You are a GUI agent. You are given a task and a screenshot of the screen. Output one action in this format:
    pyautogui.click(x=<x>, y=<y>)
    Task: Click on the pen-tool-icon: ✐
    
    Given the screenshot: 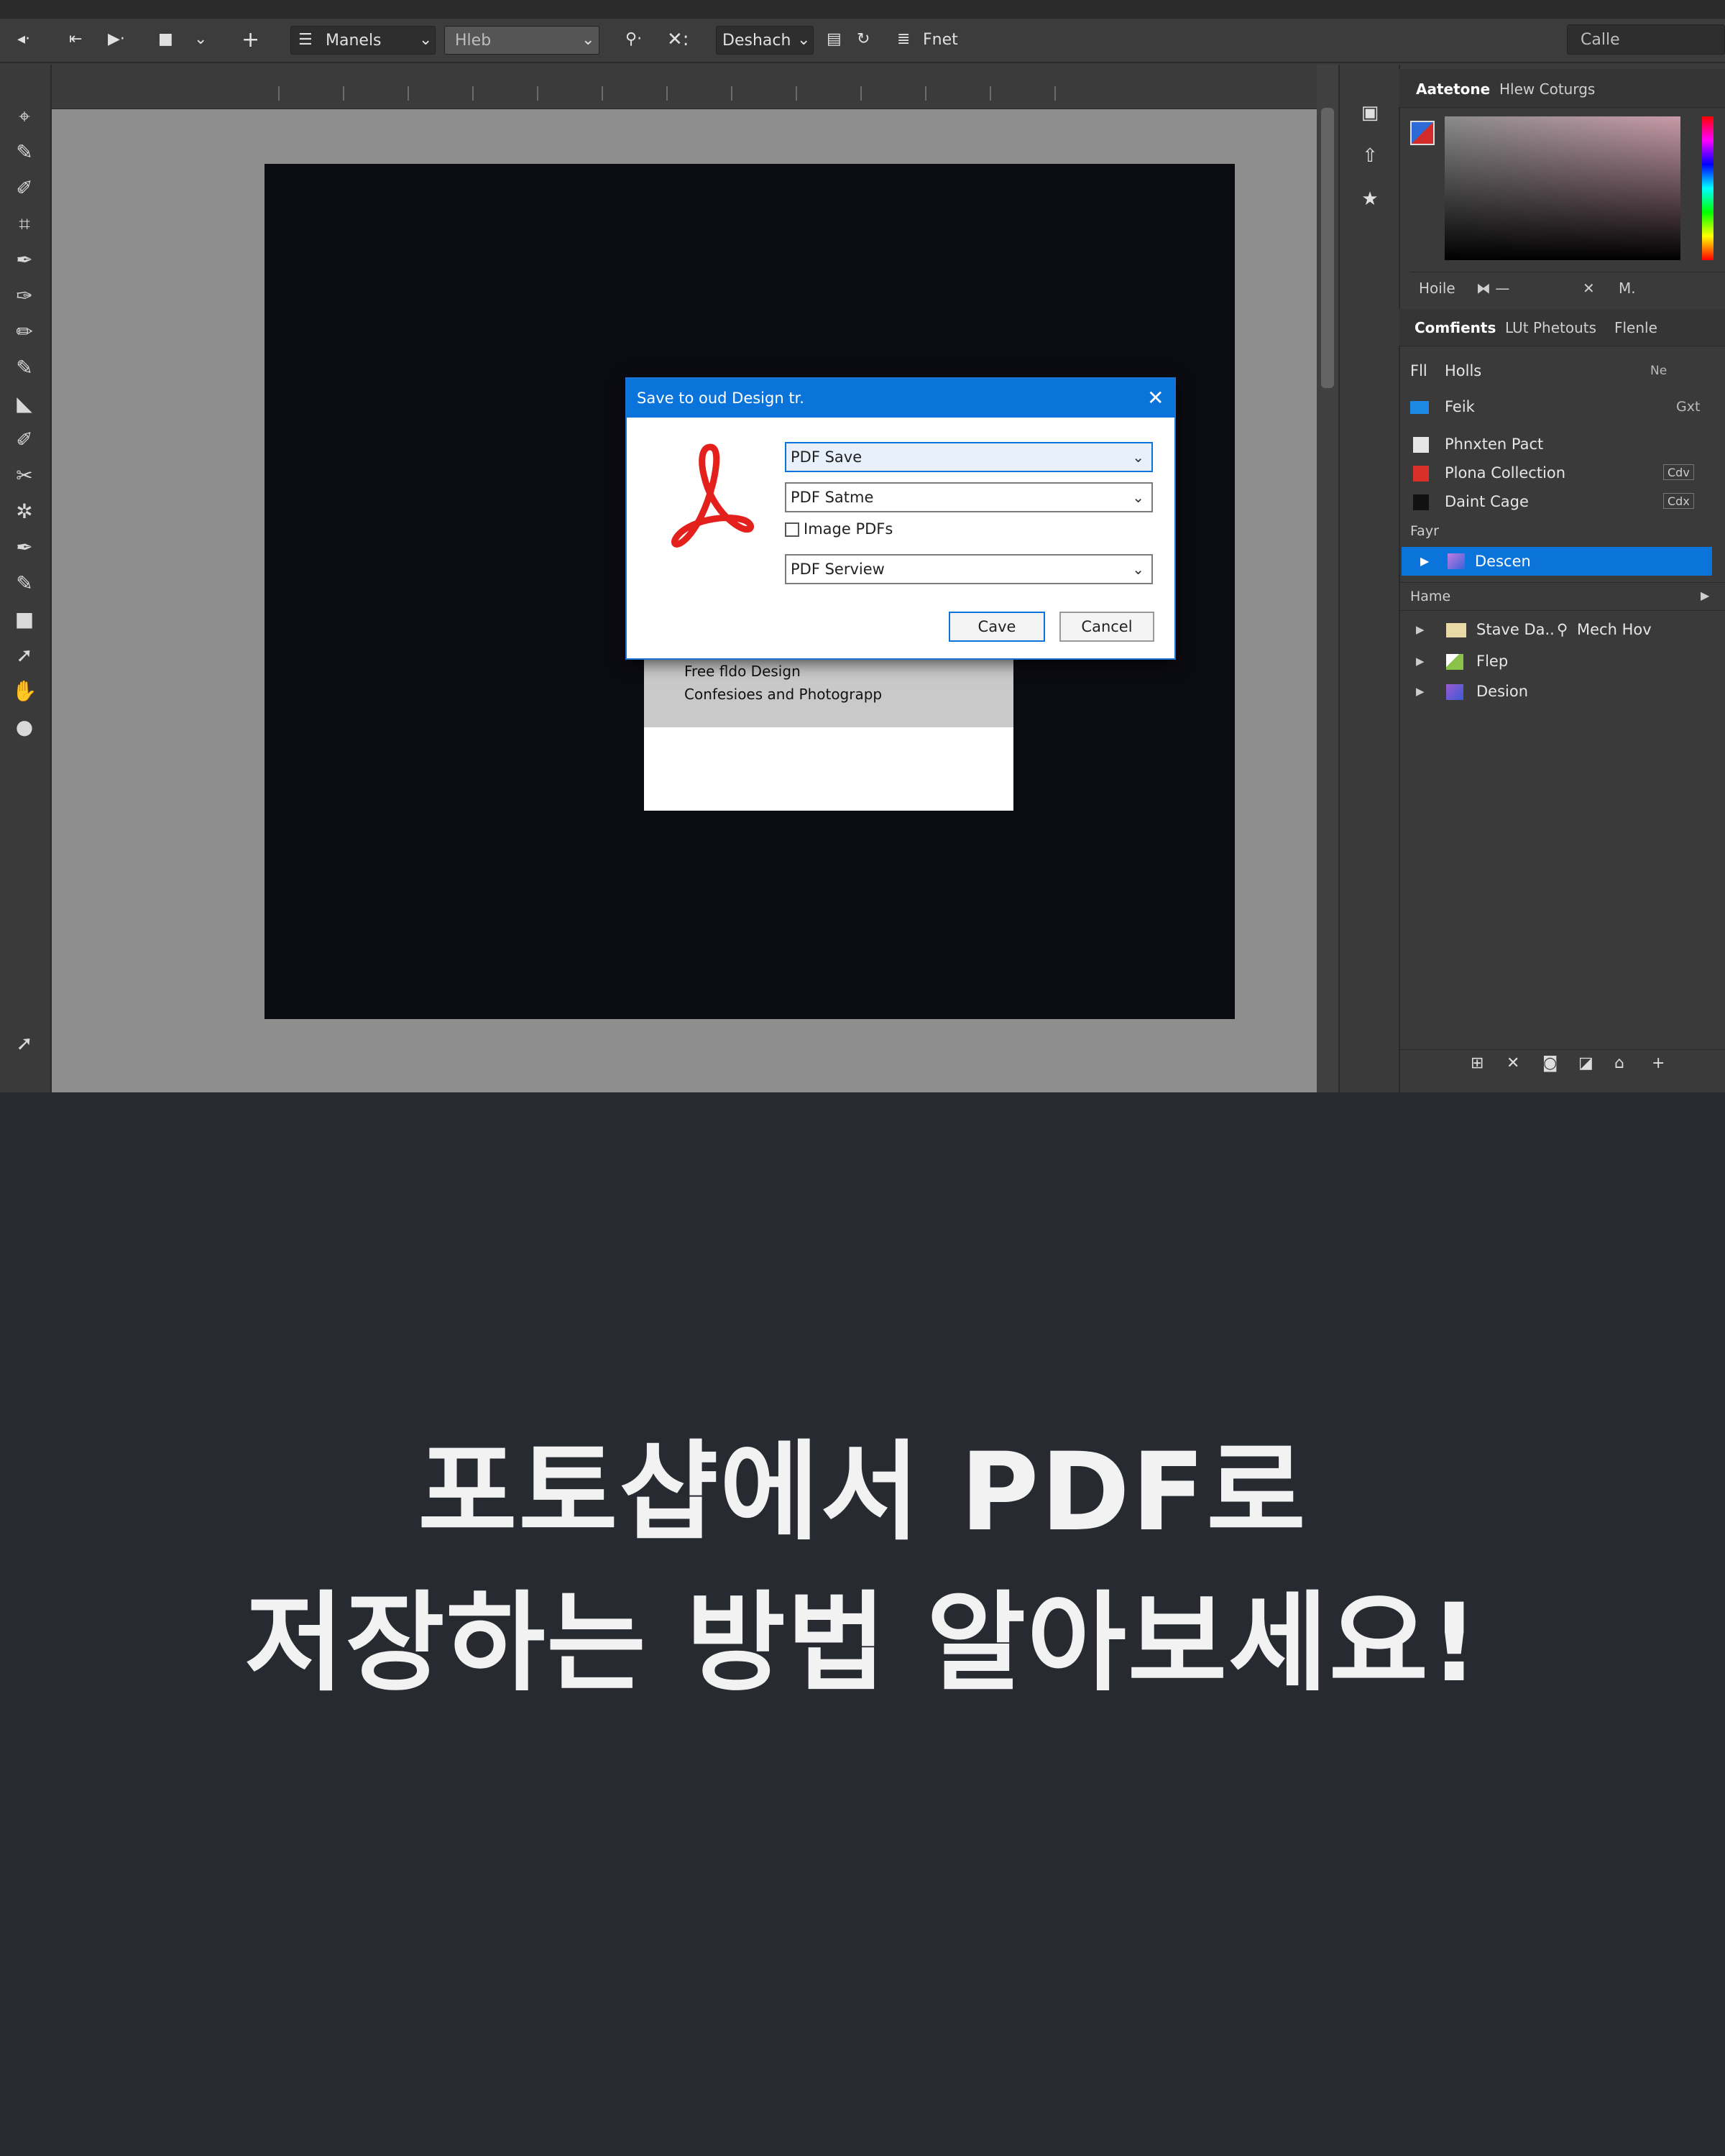 What is the action you would take?
    pyautogui.click(x=24, y=189)
    